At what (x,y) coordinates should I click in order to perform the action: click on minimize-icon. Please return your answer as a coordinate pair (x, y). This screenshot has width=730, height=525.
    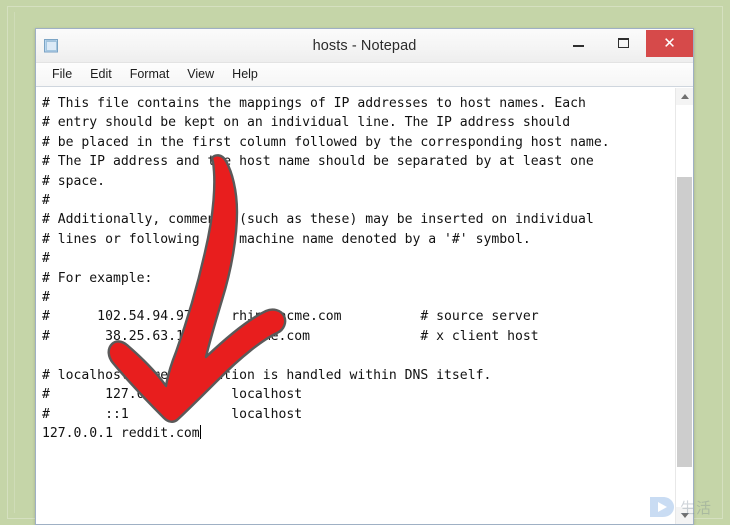
    Looking at the image, I should click on (578, 46).